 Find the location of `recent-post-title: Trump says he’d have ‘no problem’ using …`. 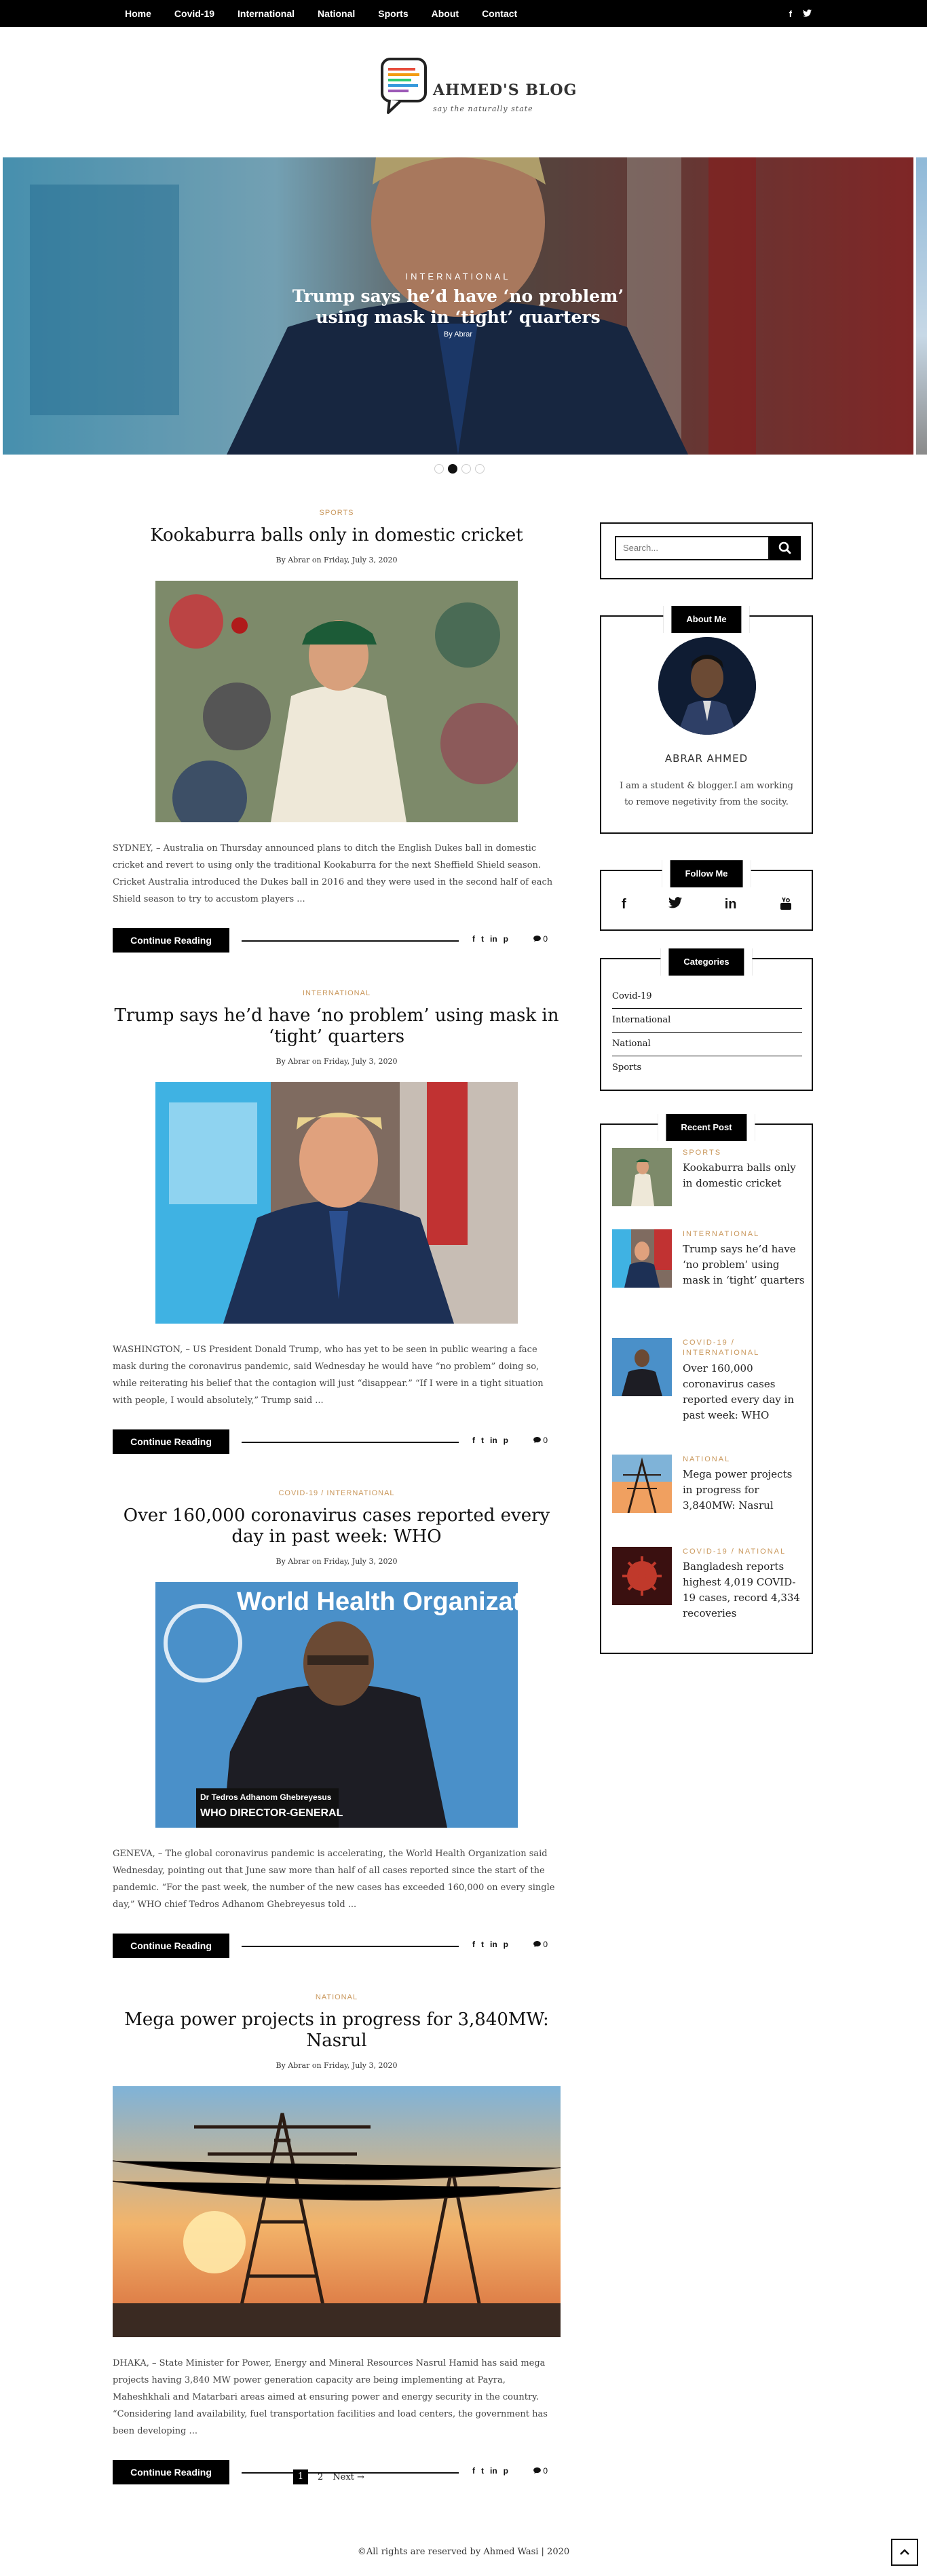

recent-post-title: Trump says he’d have ‘no problem’ using … is located at coordinates (744, 1265).